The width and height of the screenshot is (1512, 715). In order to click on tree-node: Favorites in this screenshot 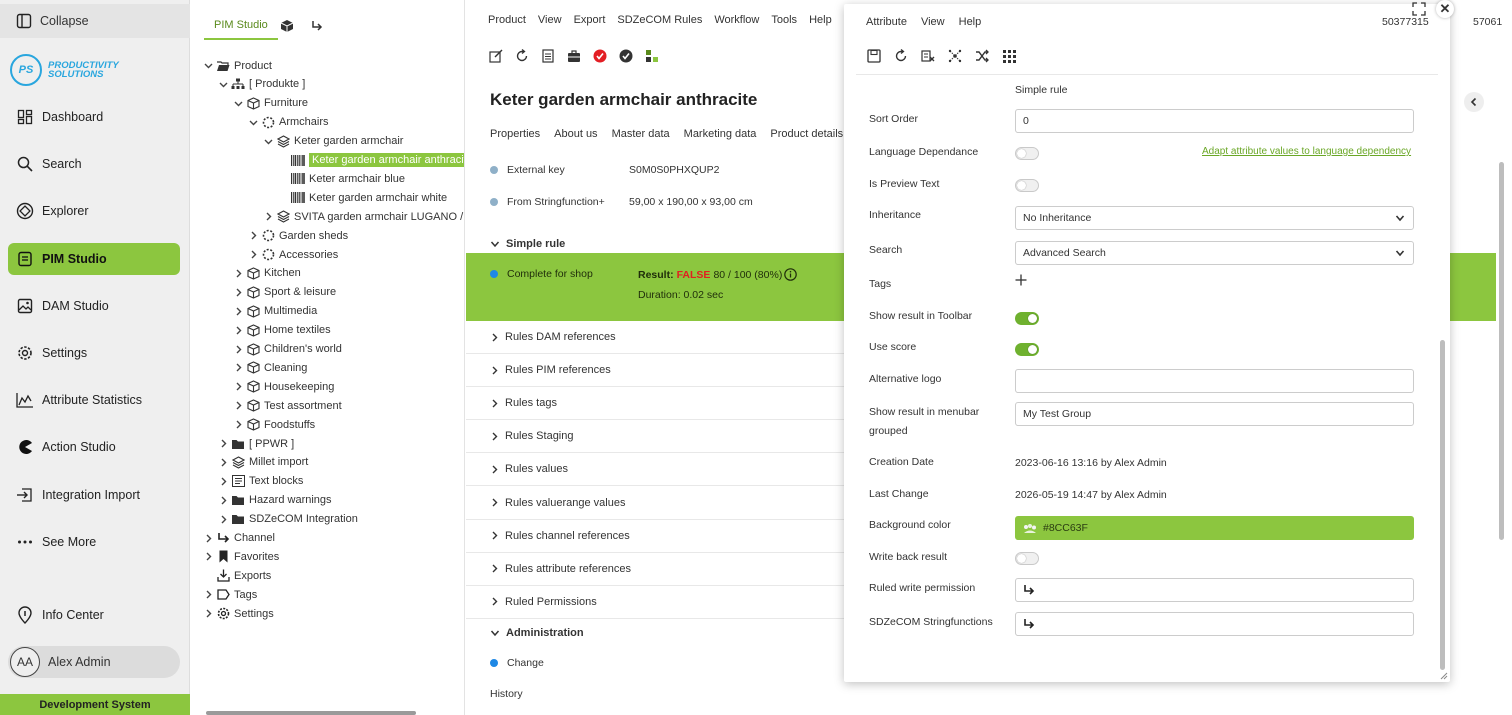, I will do `click(240, 556)`.